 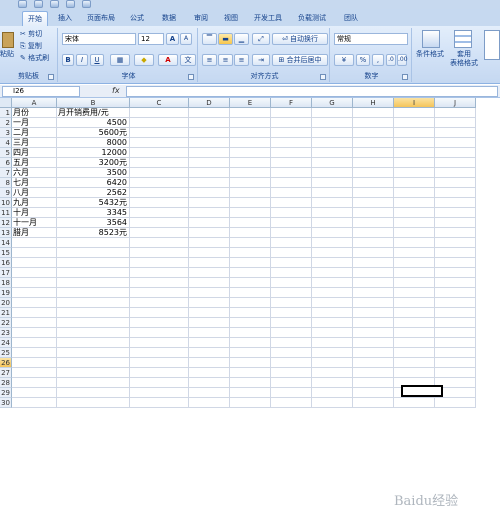 What do you see at coordinates (373, 223) in the screenshot?
I see `cell-h12` at bounding box center [373, 223].